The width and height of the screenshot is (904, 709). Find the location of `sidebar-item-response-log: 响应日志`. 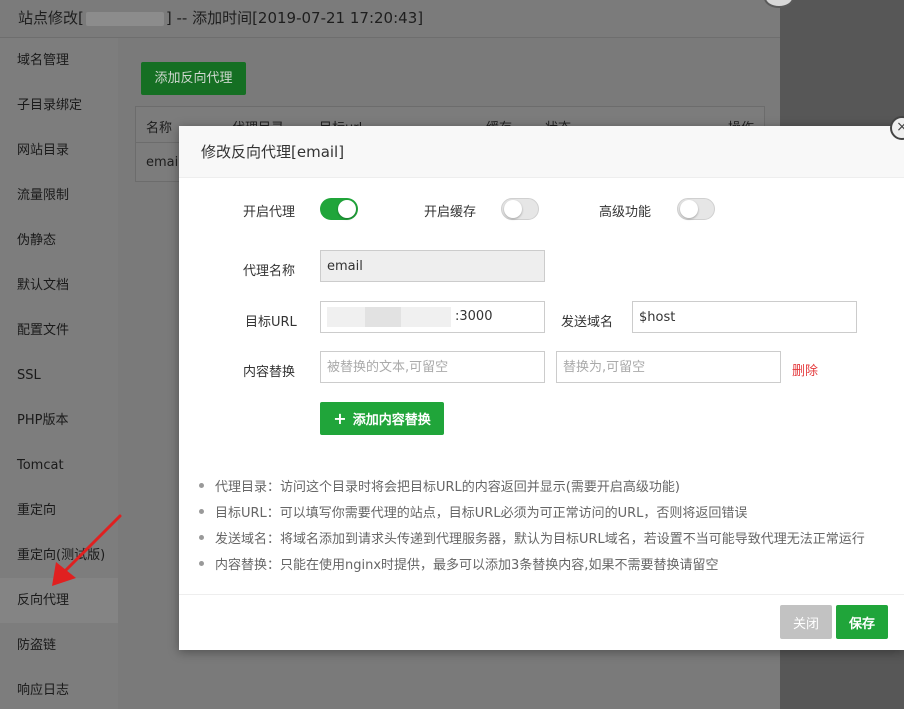

sidebar-item-response-log: 响应日志 is located at coordinates (59, 688).